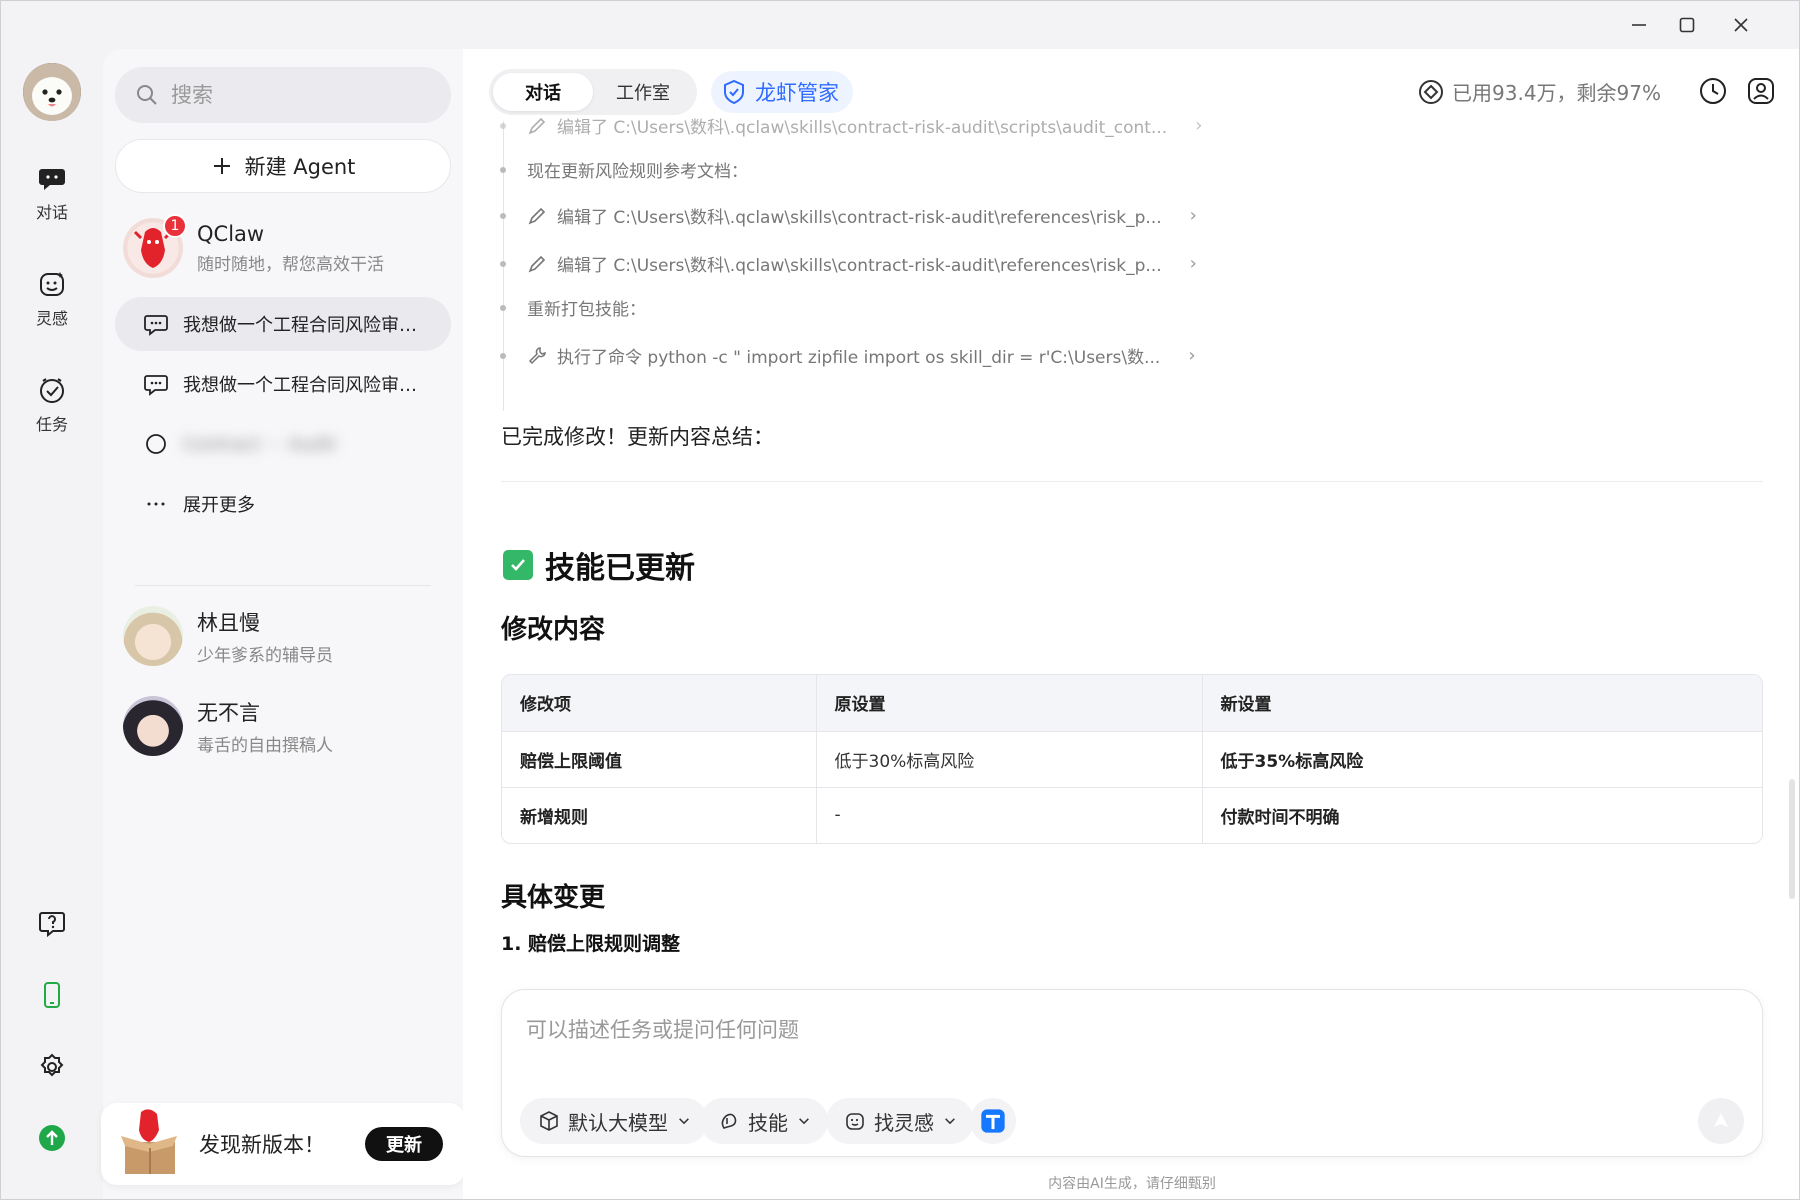 This screenshot has height=1200, width=1800. What do you see at coordinates (1687, 25) in the screenshot?
I see `maximize-button` at bounding box center [1687, 25].